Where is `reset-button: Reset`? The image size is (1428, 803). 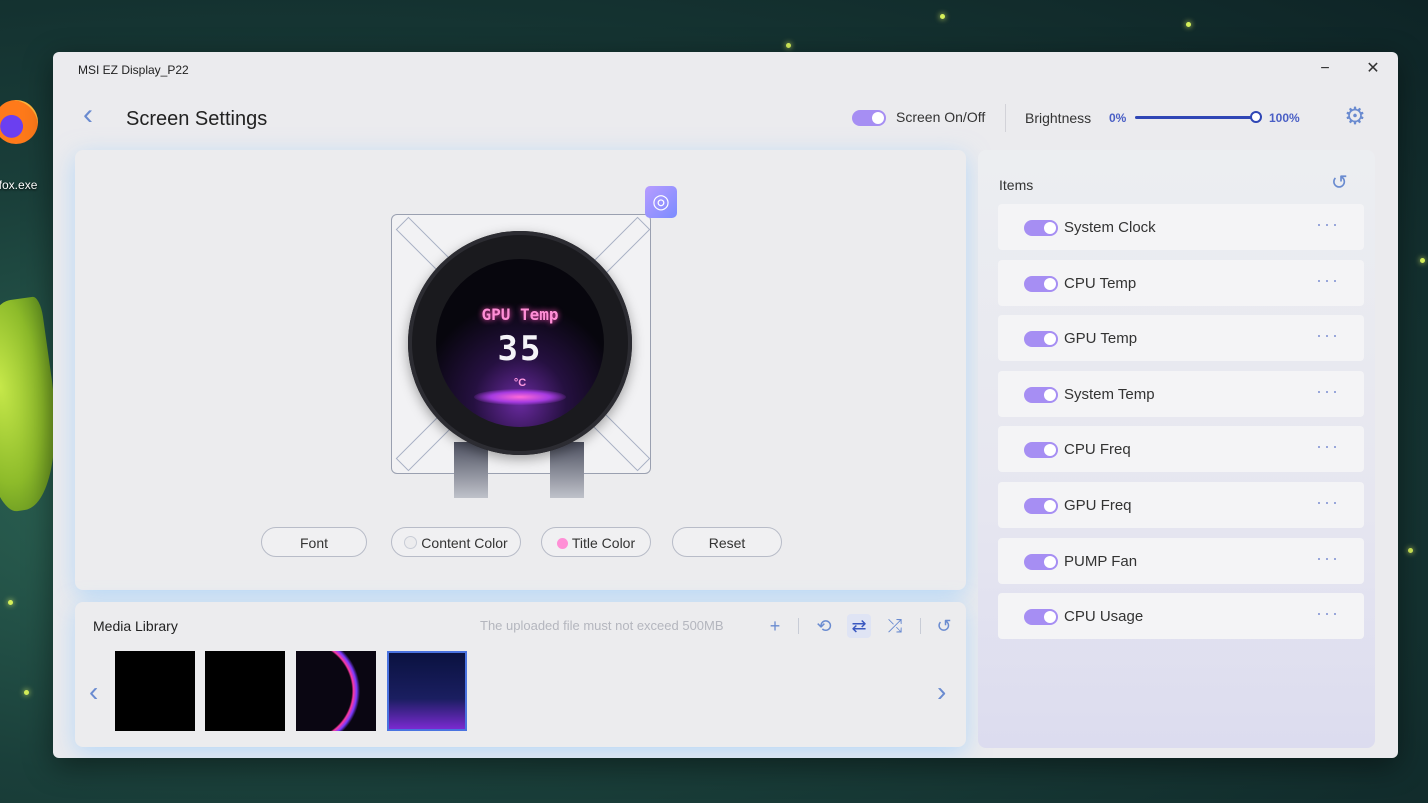 reset-button: Reset is located at coordinates (727, 542).